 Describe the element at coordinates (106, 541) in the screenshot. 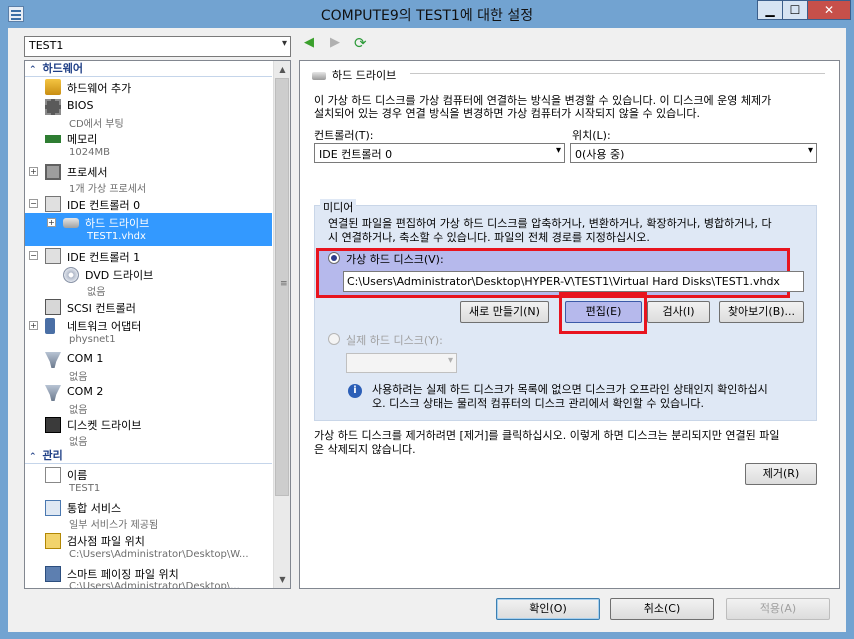

I see `tree-item-label: 검사점 파일 위치` at that location.